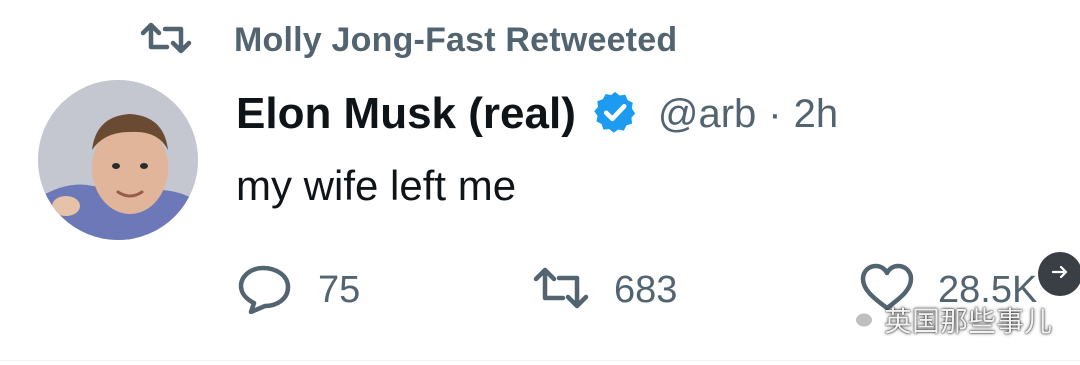 The image size is (1080, 365). I want to click on display-name: Elon Musk (real), so click(406, 114).